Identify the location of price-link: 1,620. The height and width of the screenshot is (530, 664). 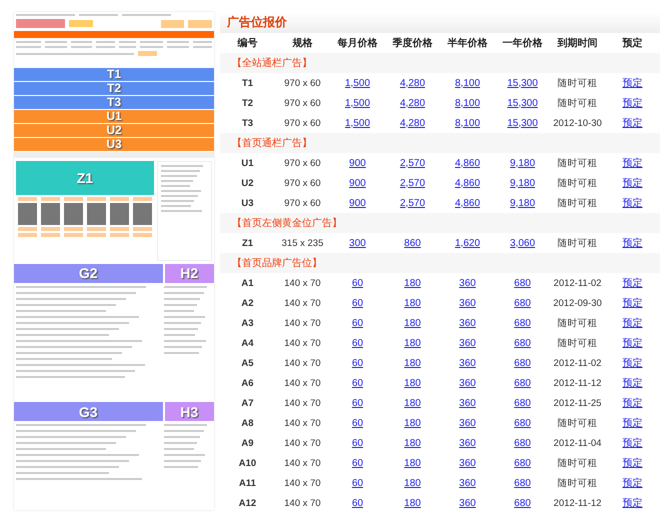
(467, 243).